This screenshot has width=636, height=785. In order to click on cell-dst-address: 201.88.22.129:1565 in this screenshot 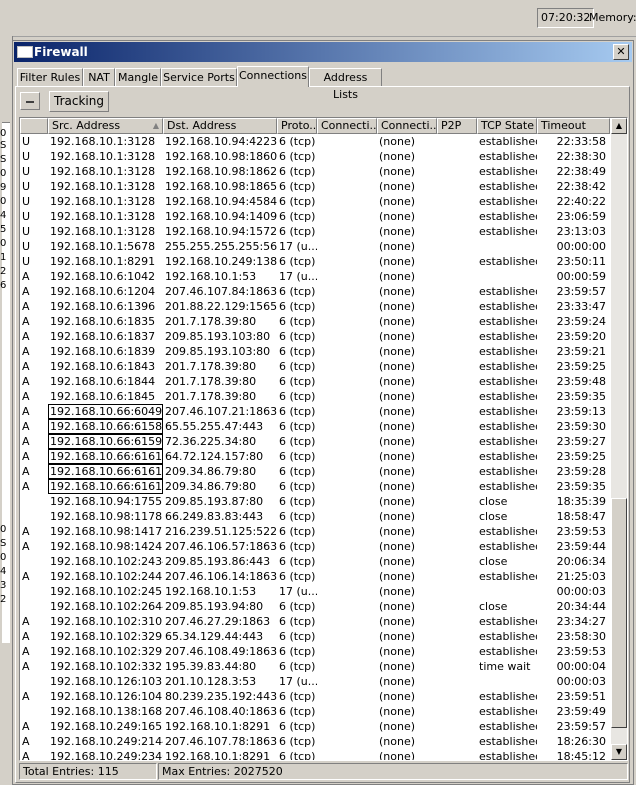, I will do `click(221, 306)`.